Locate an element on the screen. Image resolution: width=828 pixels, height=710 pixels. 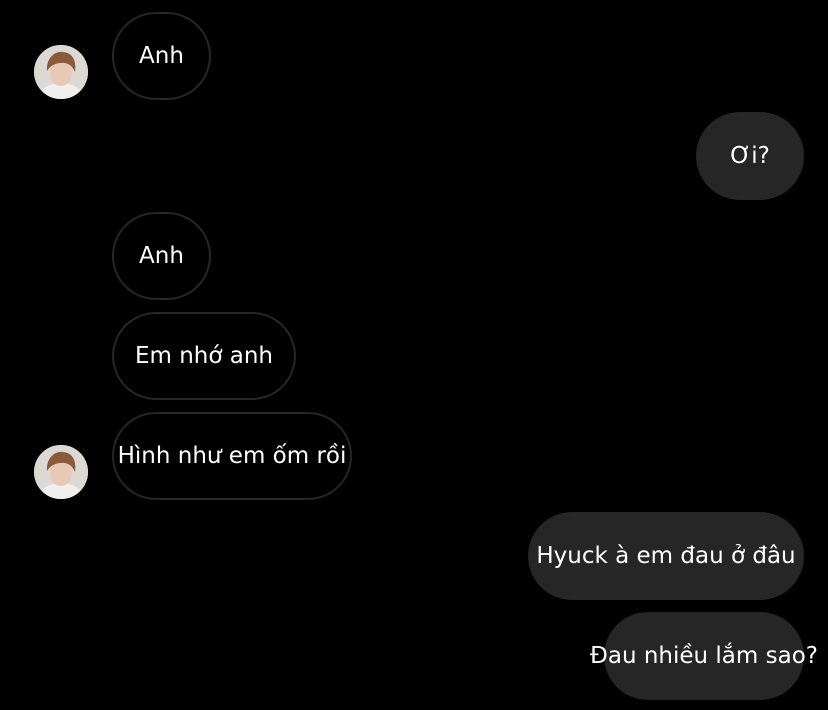
message-bubble-outgoing: Hyuck à em đau ở đâu is located at coordinates (666, 556).